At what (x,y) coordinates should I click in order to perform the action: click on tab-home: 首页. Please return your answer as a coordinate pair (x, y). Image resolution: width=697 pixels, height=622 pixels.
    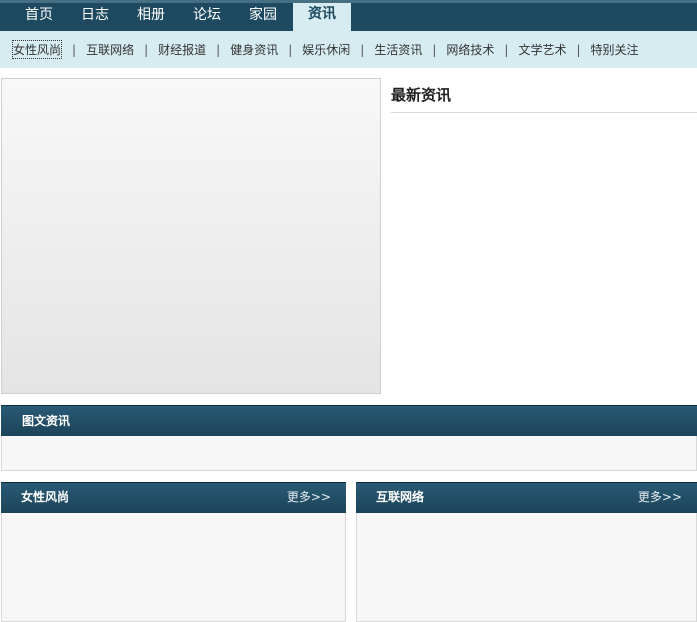
    Looking at the image, I should click on (39, 17).